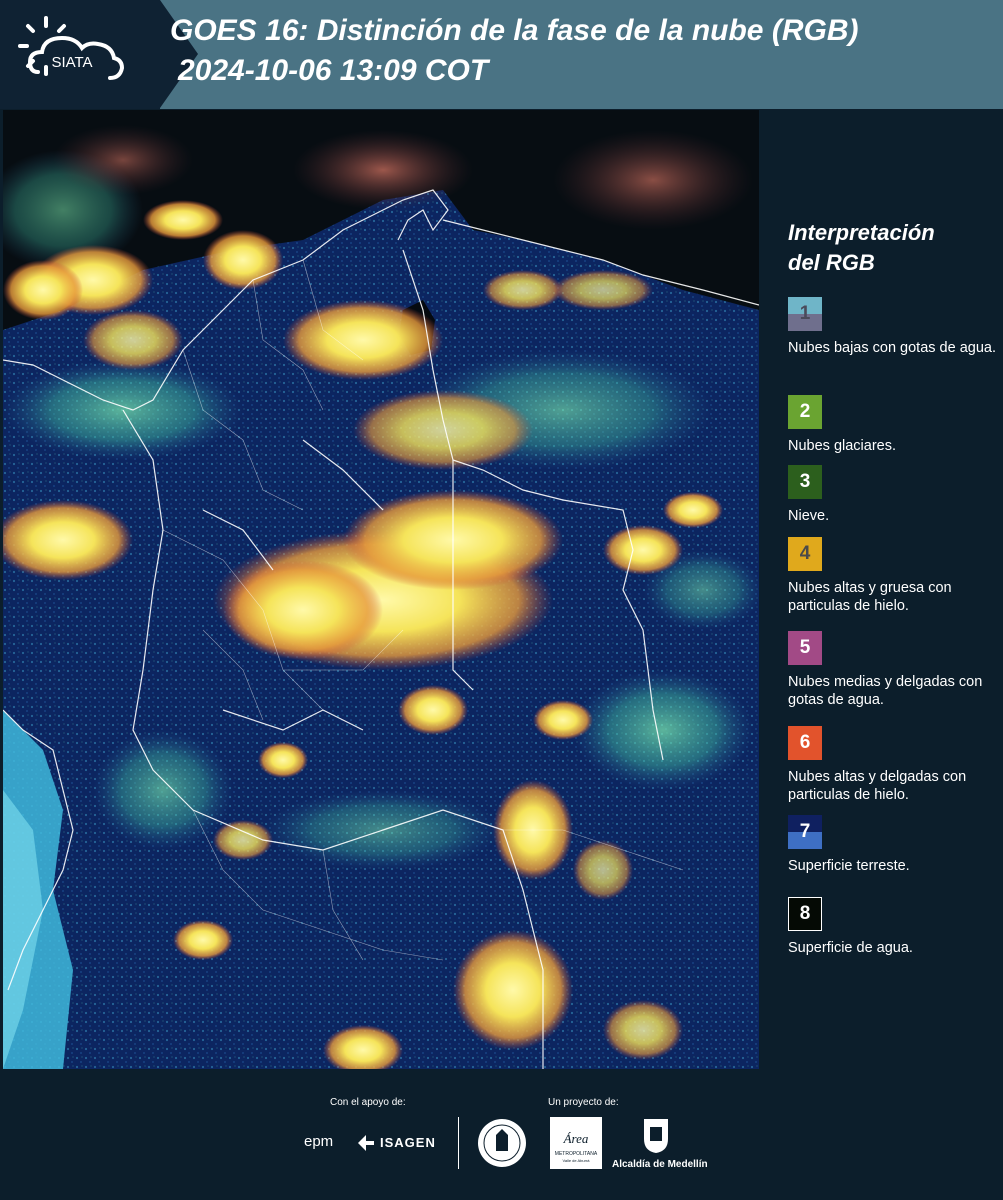  I want to click on project-label: Un proyecto de:, so click(583, 1102).